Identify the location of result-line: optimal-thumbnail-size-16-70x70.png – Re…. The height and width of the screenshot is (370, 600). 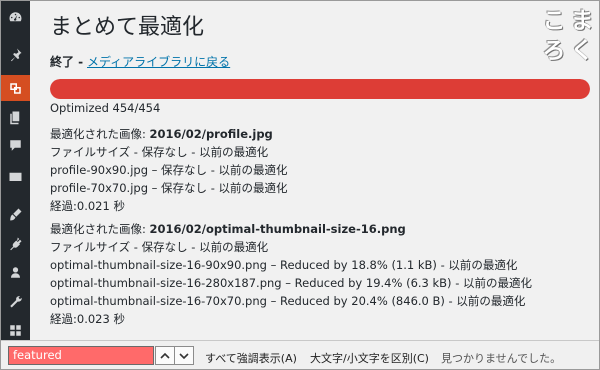
(288, 301).